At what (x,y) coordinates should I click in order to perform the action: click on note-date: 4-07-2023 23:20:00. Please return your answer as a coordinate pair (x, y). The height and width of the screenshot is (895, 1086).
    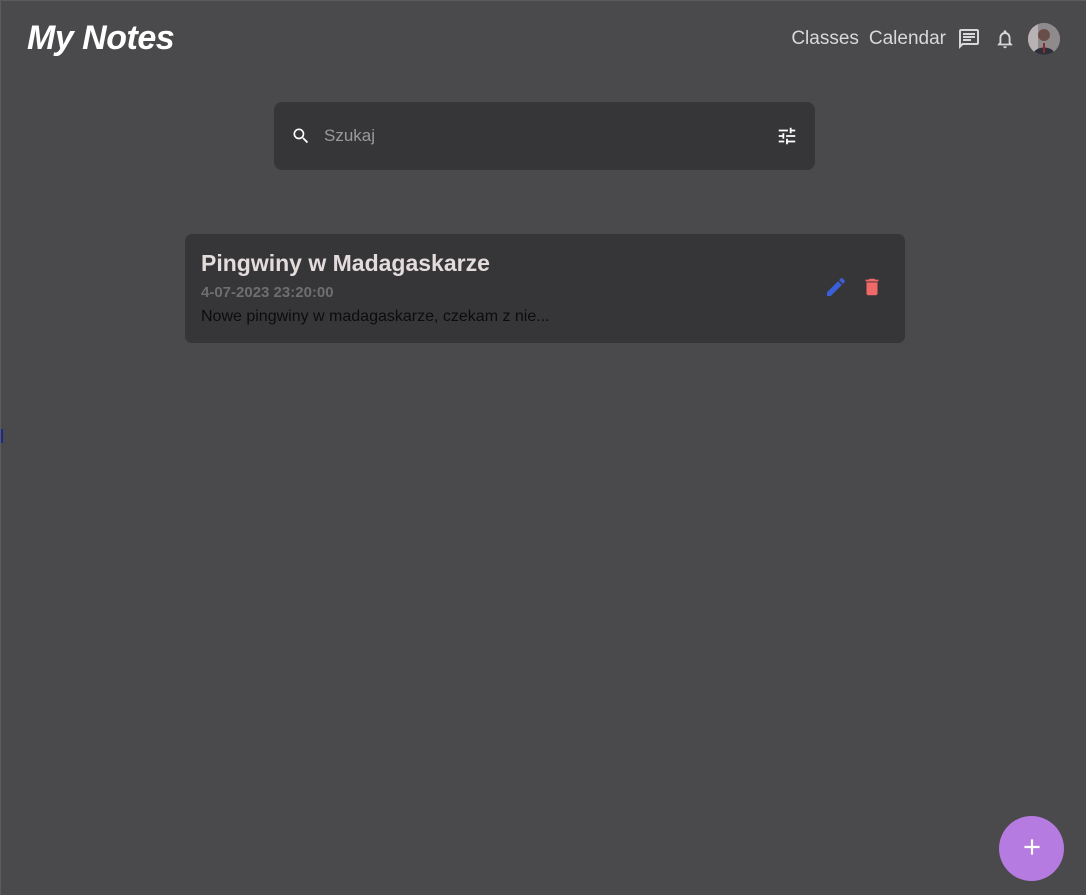
    Looking at the image, I should click on (267, 292).